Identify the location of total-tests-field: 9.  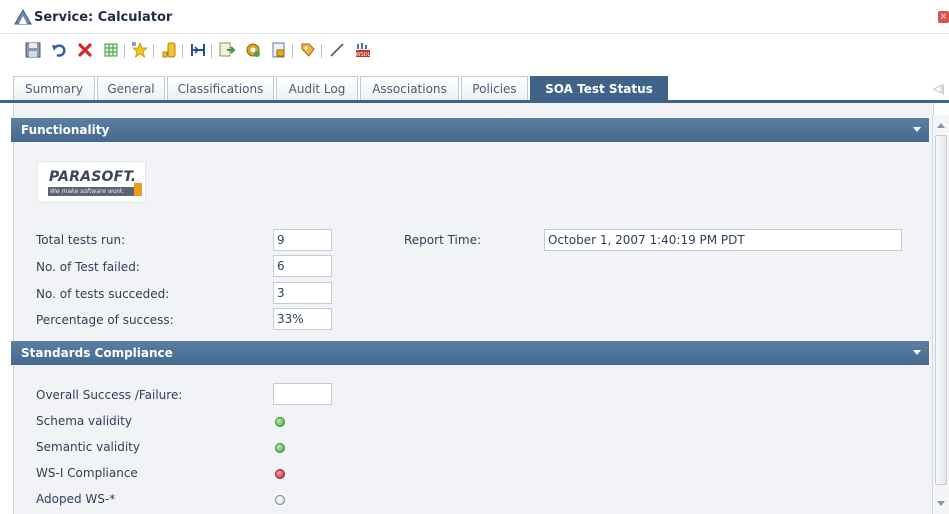
(302, 240).